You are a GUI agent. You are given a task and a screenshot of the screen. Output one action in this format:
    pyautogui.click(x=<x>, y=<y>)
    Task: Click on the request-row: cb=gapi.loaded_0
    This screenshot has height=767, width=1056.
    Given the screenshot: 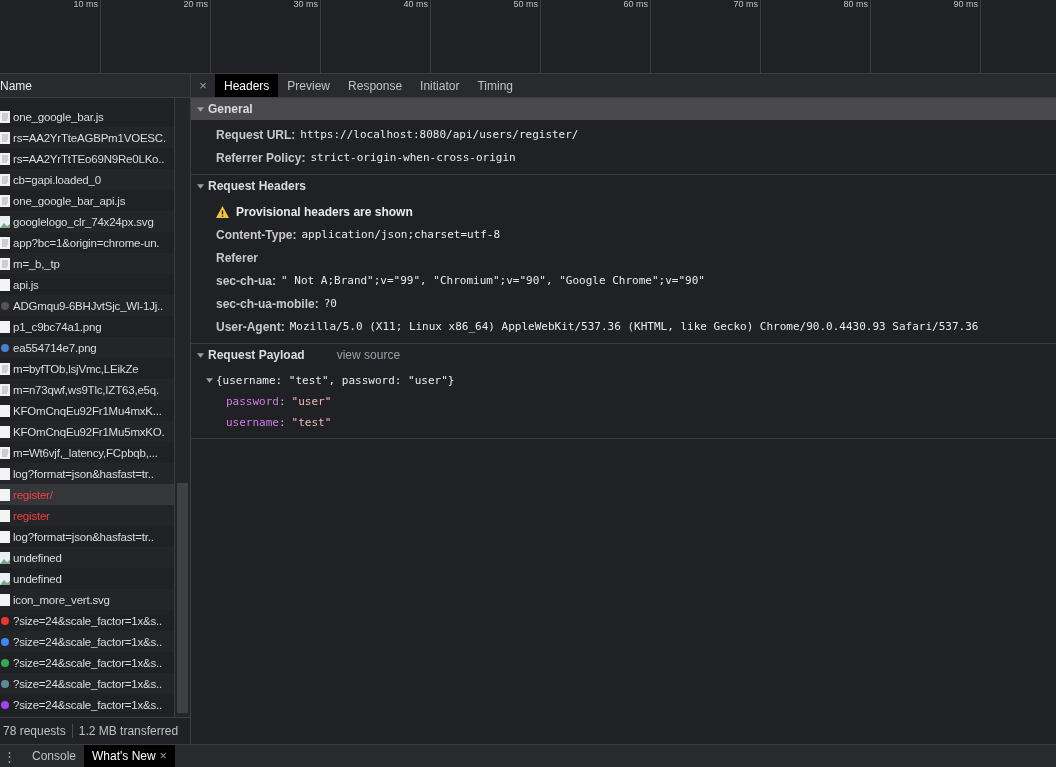 What is the action you would take?
    pyautogui.click(x=87, y=179)
    